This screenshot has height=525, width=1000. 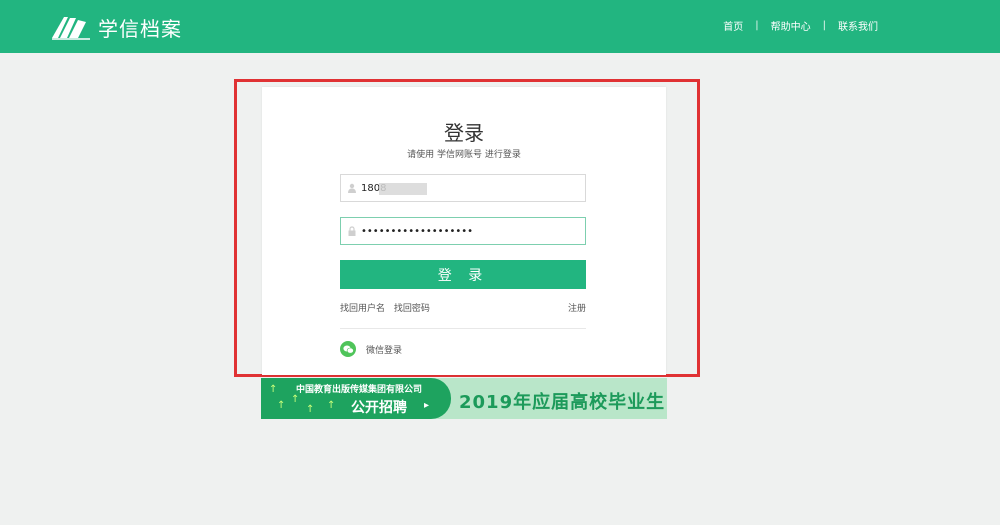 I want to click on register-link: 注册, so click(x=577, y=307).